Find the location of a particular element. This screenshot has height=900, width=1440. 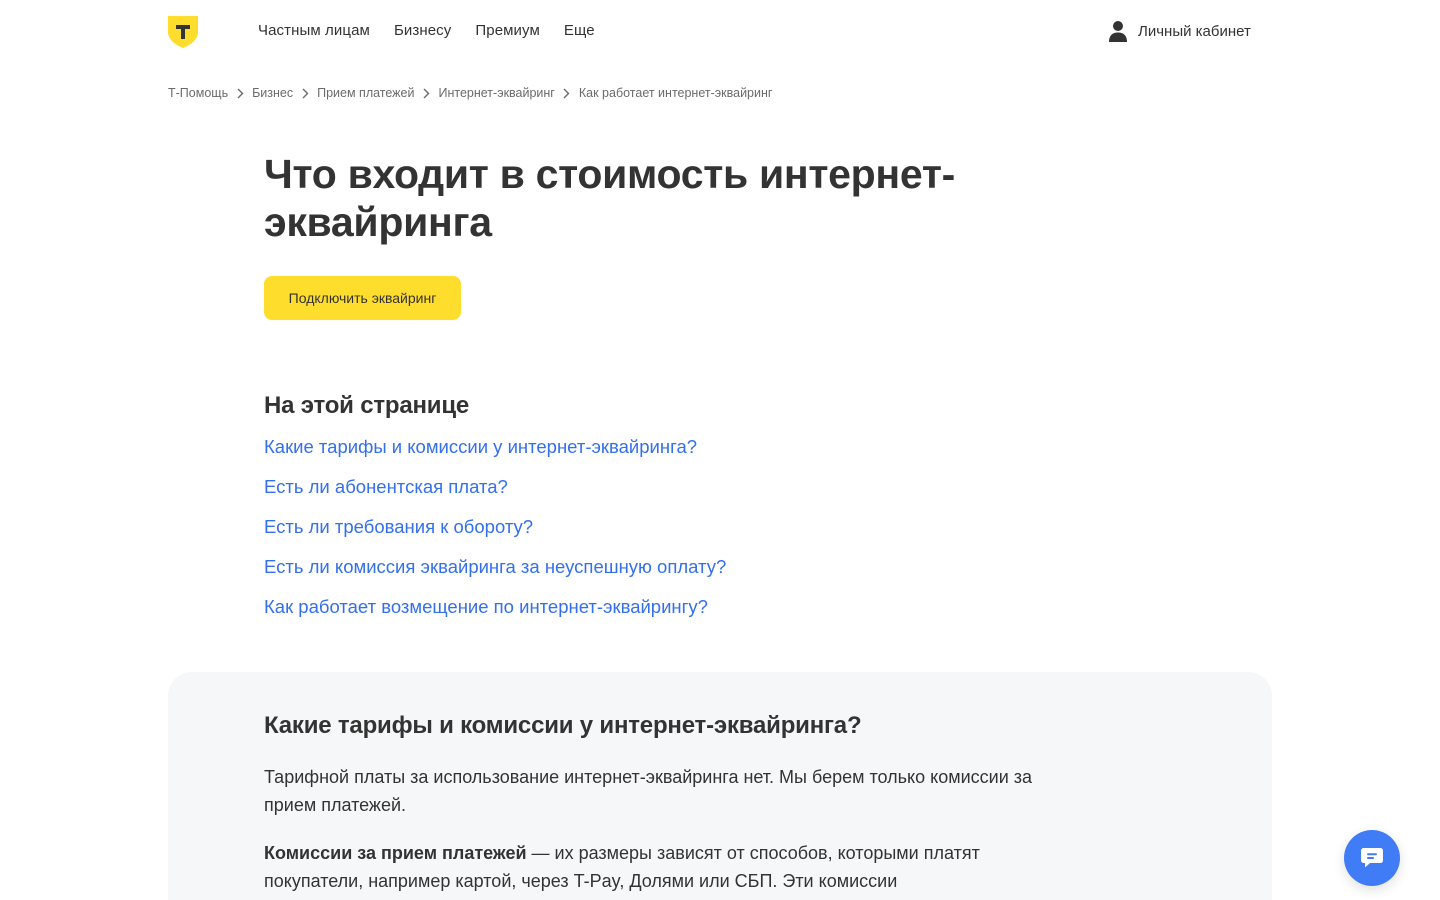

account-link: Личный кабинет is located at coordinates (1179, 31).